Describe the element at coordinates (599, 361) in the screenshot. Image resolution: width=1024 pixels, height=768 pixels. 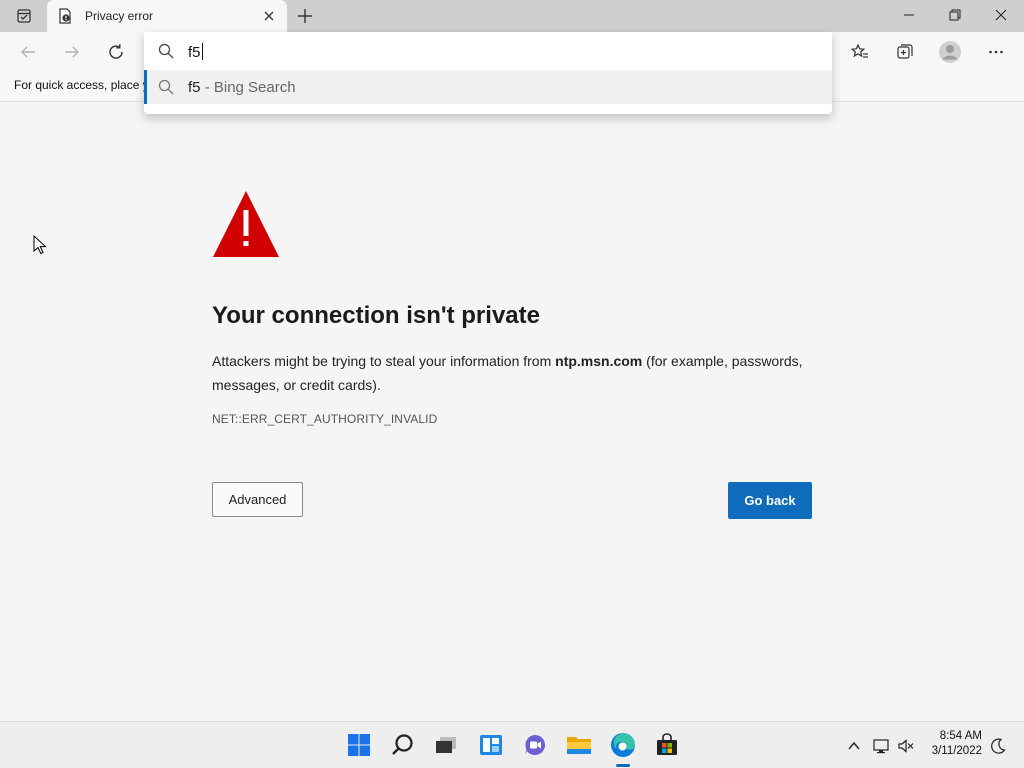
I see `error-domain: ntp.msn.com` at that location.